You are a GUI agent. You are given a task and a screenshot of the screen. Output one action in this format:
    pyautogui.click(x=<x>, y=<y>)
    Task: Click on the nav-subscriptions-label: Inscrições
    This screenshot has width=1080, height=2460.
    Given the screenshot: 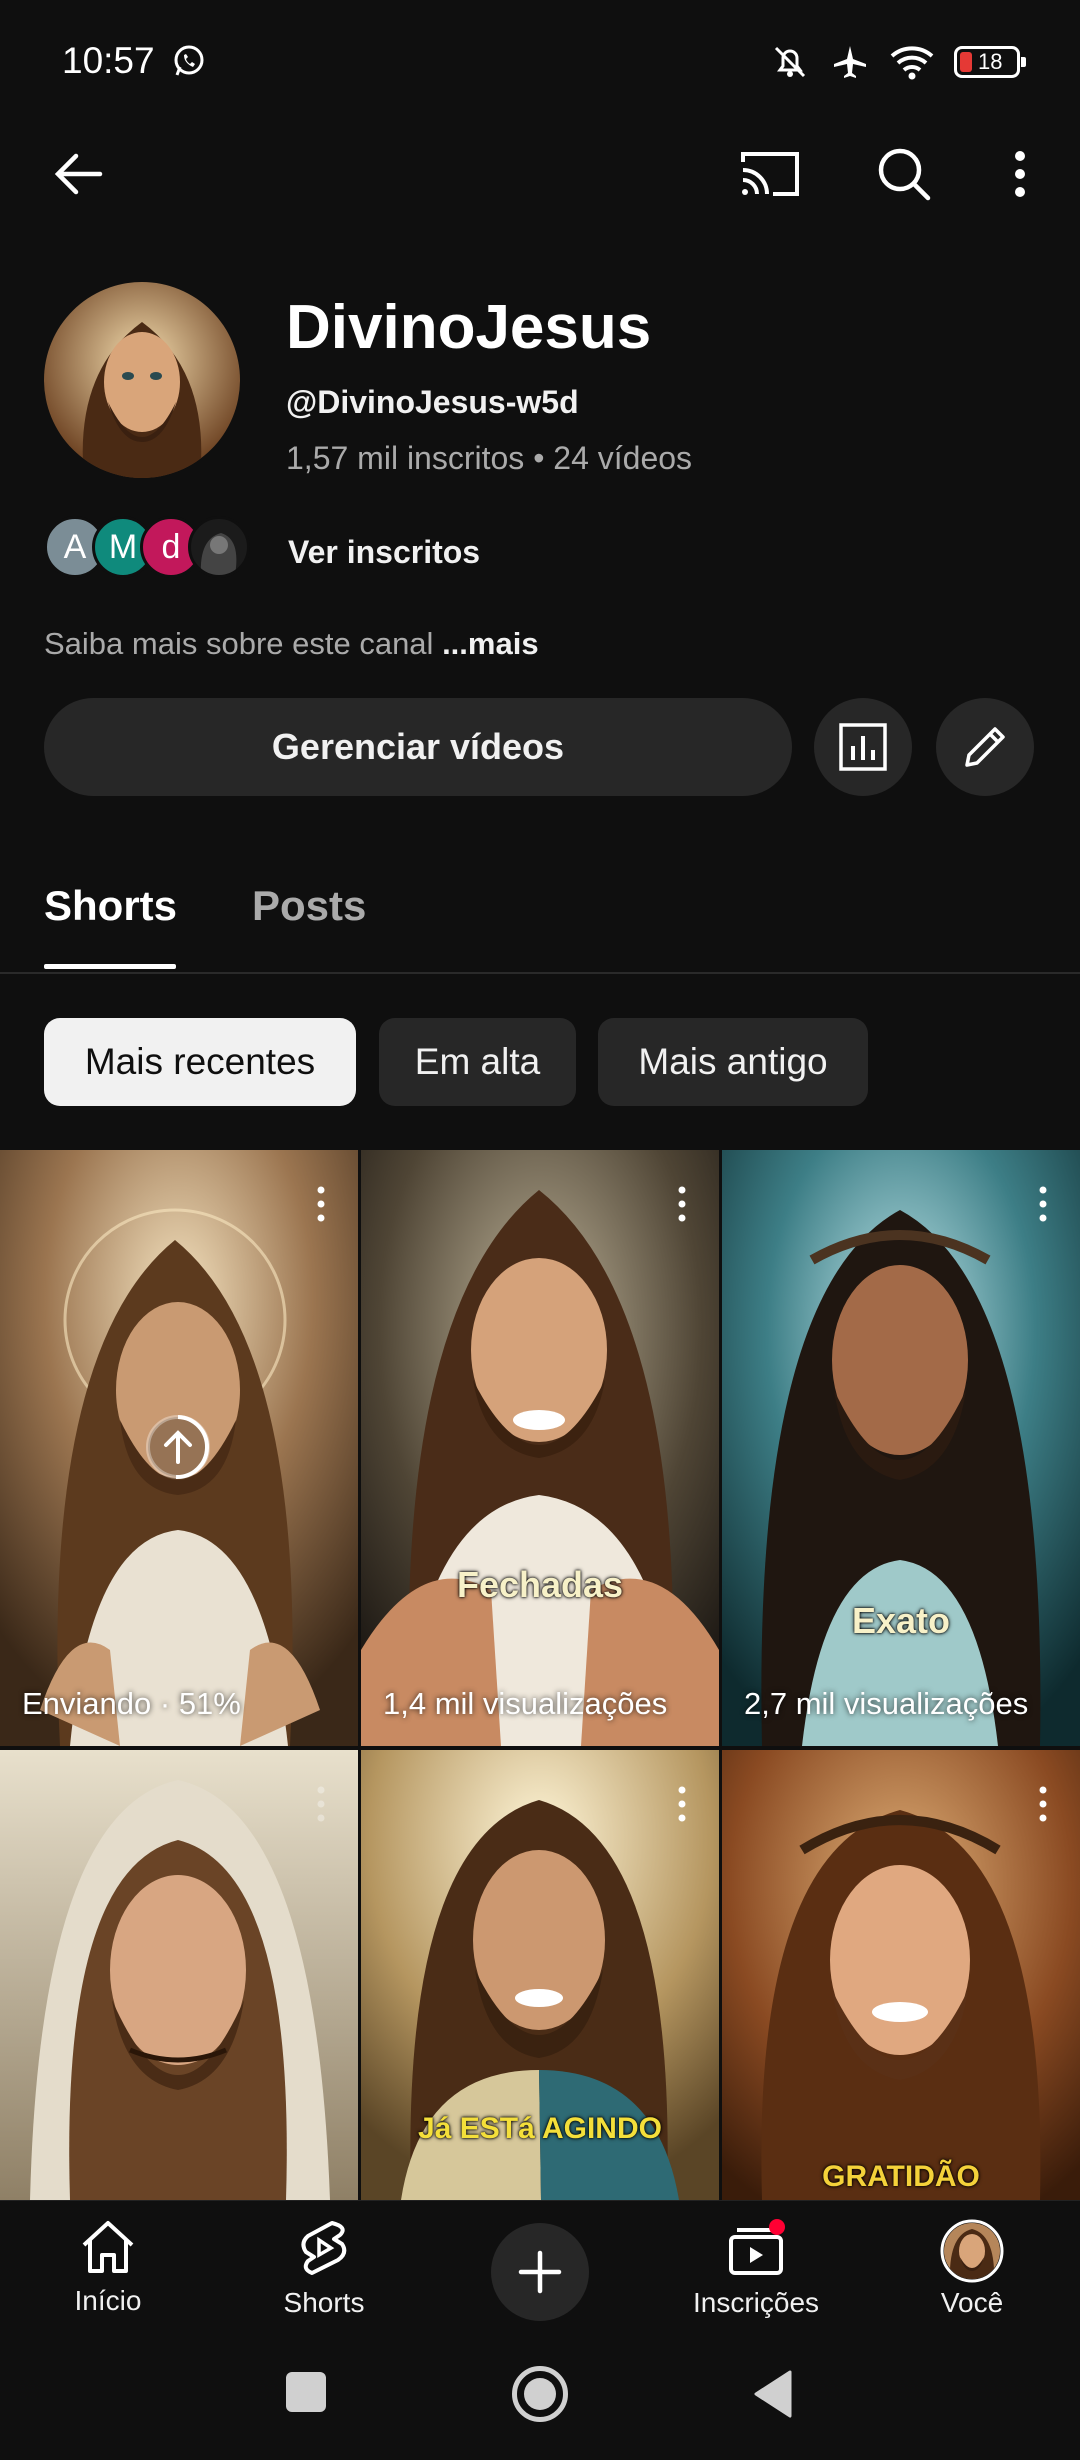 What is the action you would take?
    pyautogui.click(x=756, y=2302)
    